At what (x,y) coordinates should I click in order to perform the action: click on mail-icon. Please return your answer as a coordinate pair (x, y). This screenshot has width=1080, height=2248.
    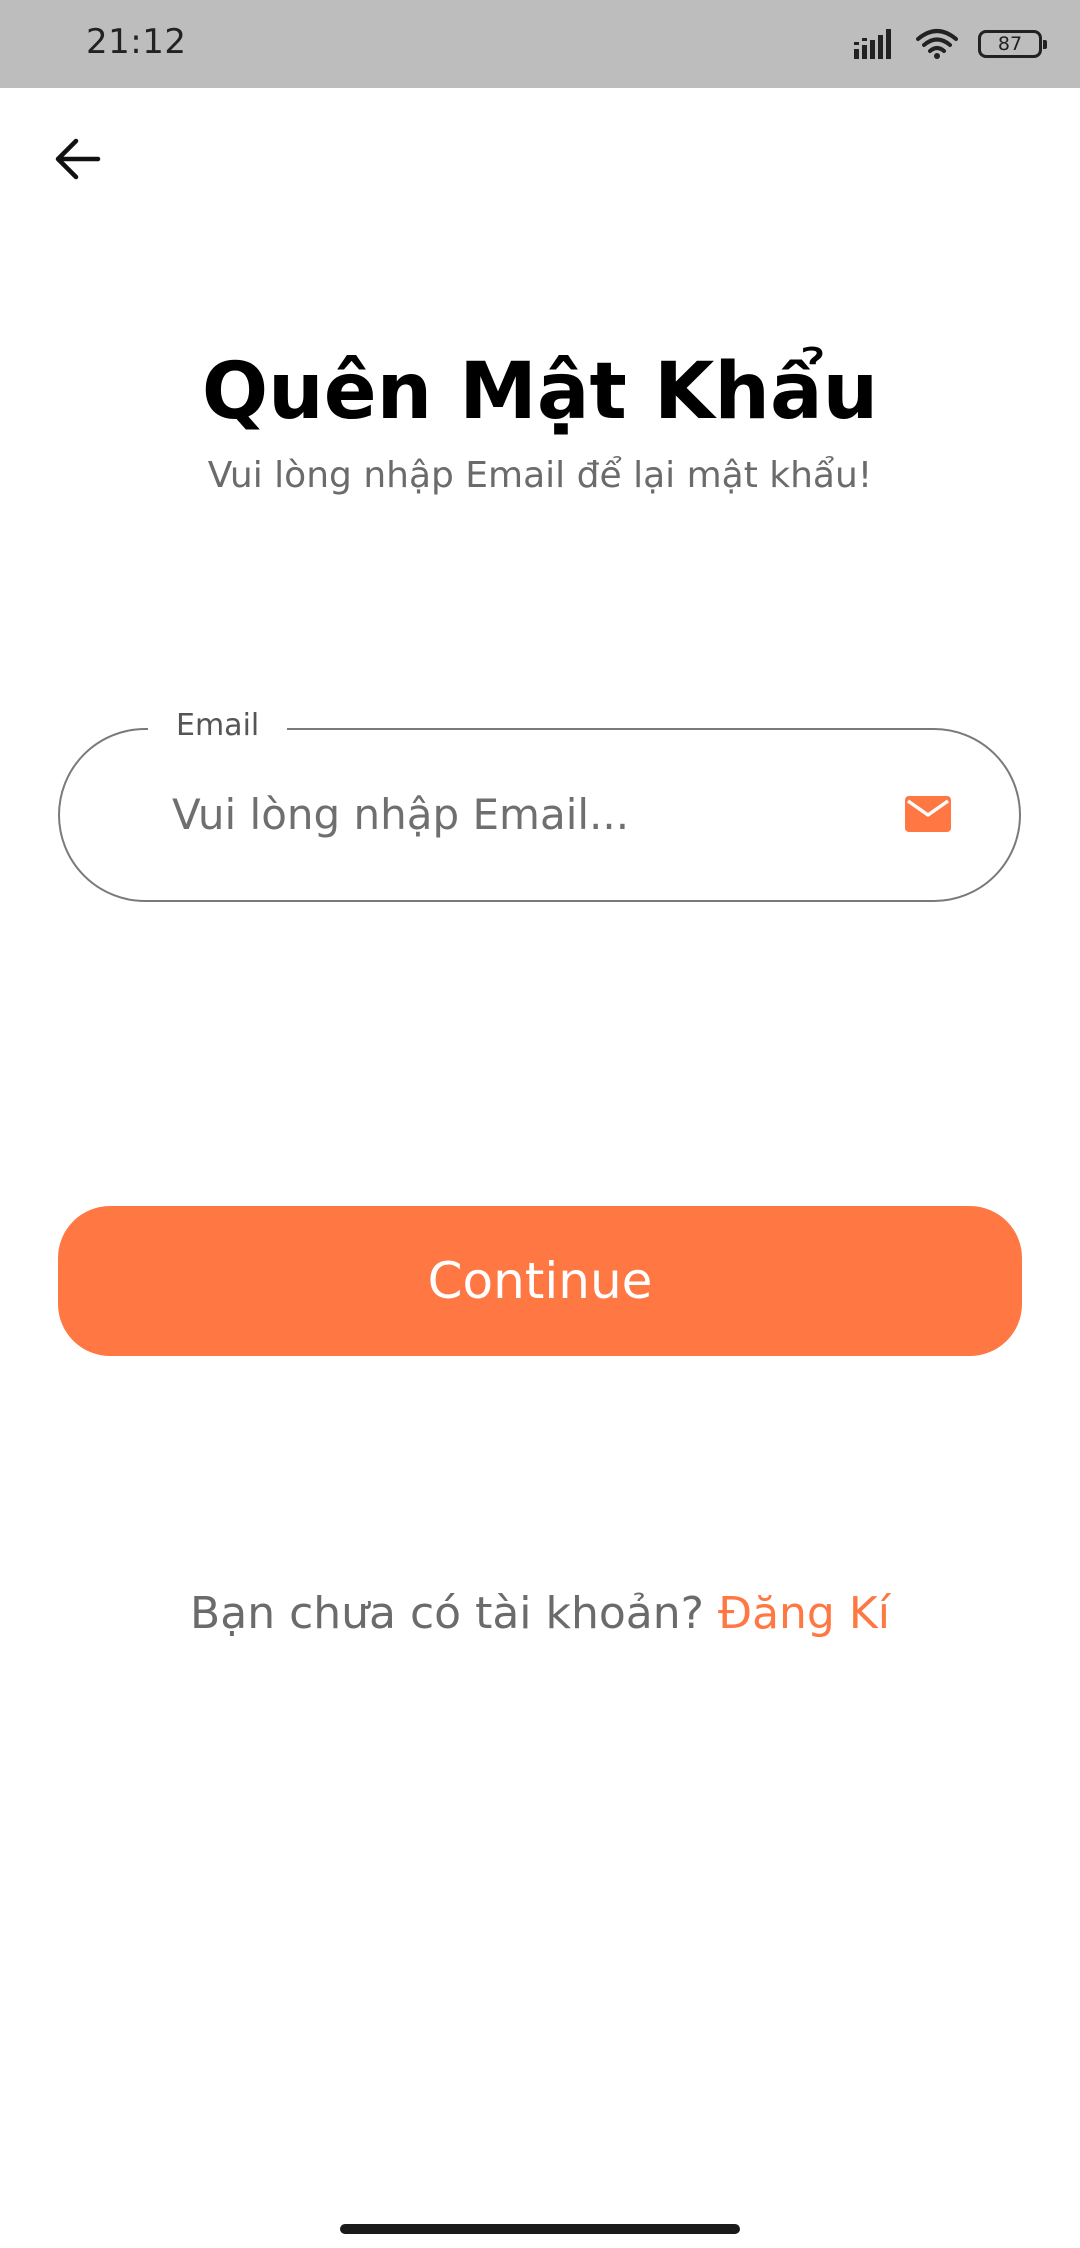
    Looking at the image, I should click on (928, 814).